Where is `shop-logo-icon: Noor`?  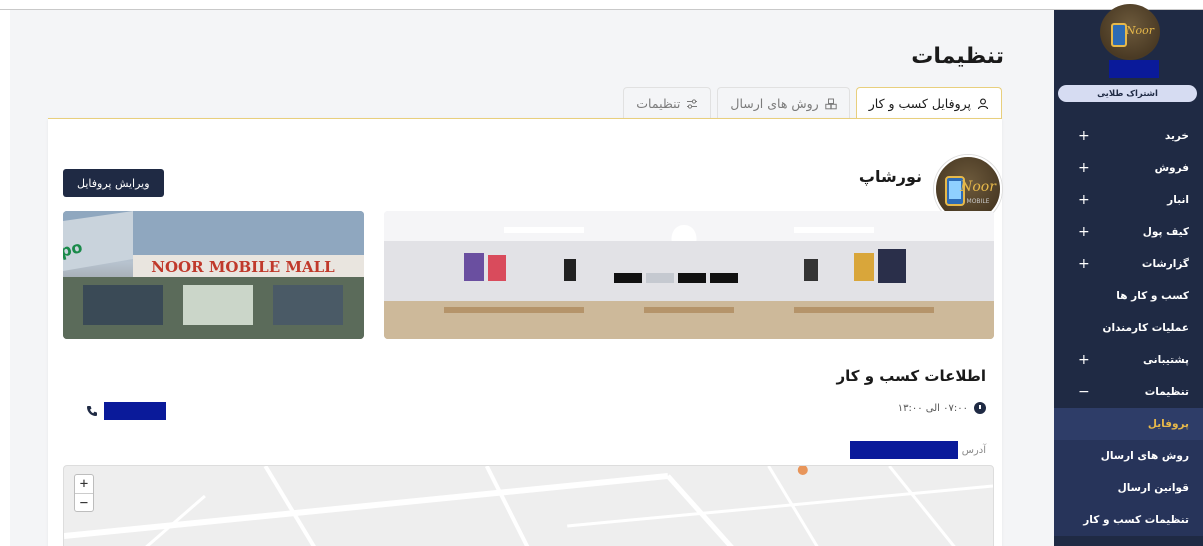
shop-logo-icon: Noor is located at coordinates (1133, 35).